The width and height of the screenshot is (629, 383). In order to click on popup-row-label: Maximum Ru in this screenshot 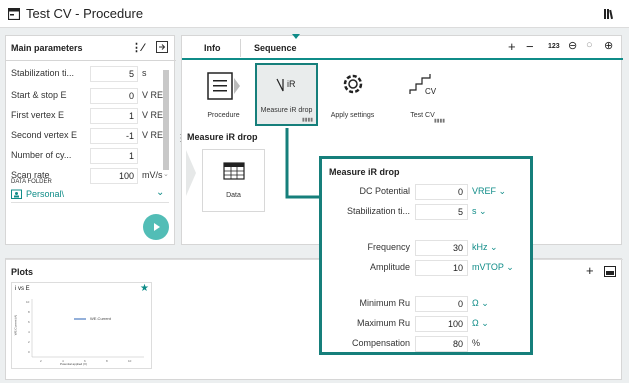, I will do `click(383, 323)`.